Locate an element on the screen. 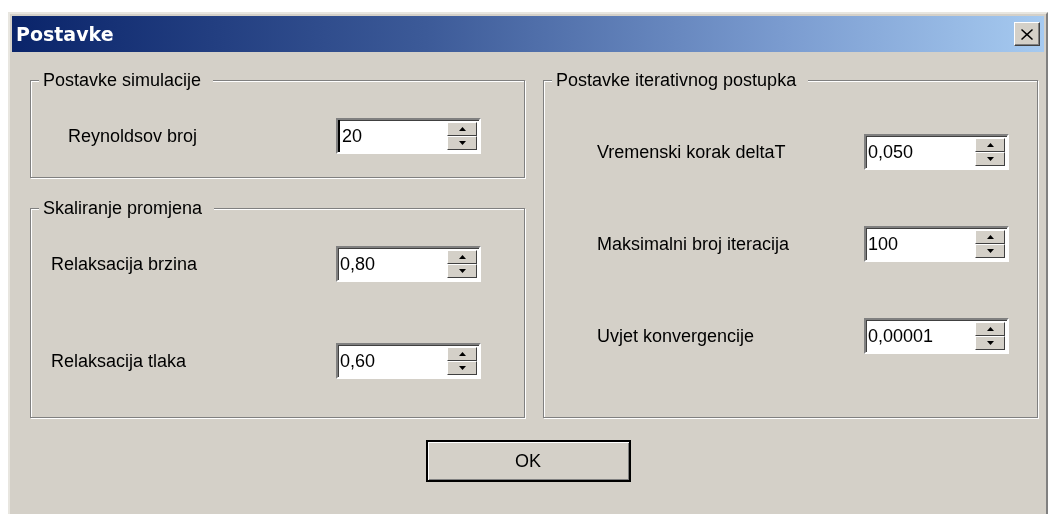 The image size is (1056, 514). spin-field: 0,050 is located at coordinates (936, 152).